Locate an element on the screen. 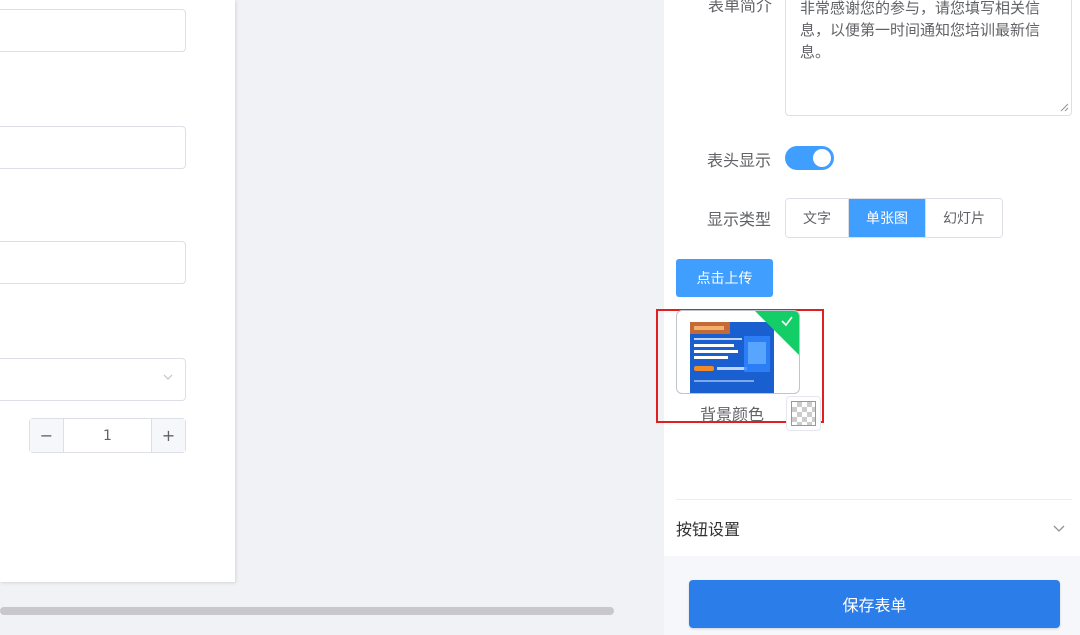 This screenshot has height=635, width=1080. button-settings-collapse: 按钮设置 is located at coordinates (874, 528).